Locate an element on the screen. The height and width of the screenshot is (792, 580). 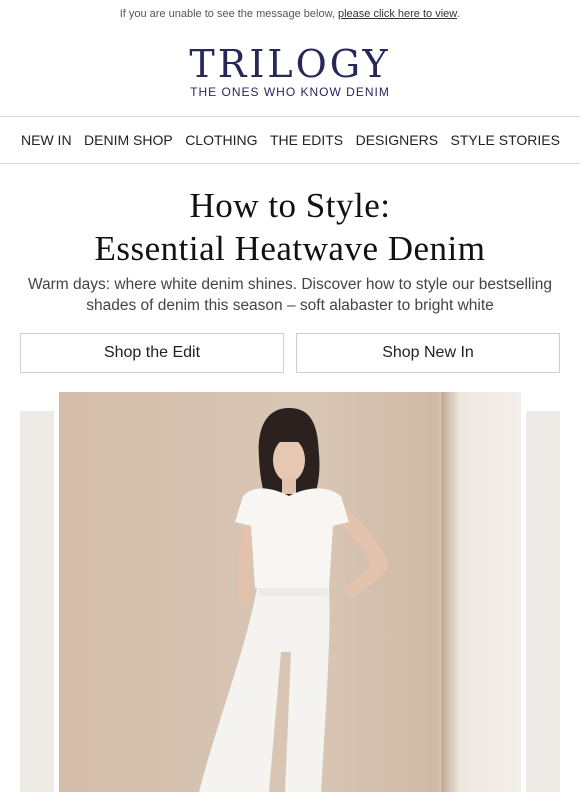
nav-new-in: NEW IN is located at coordinates (46, 140).